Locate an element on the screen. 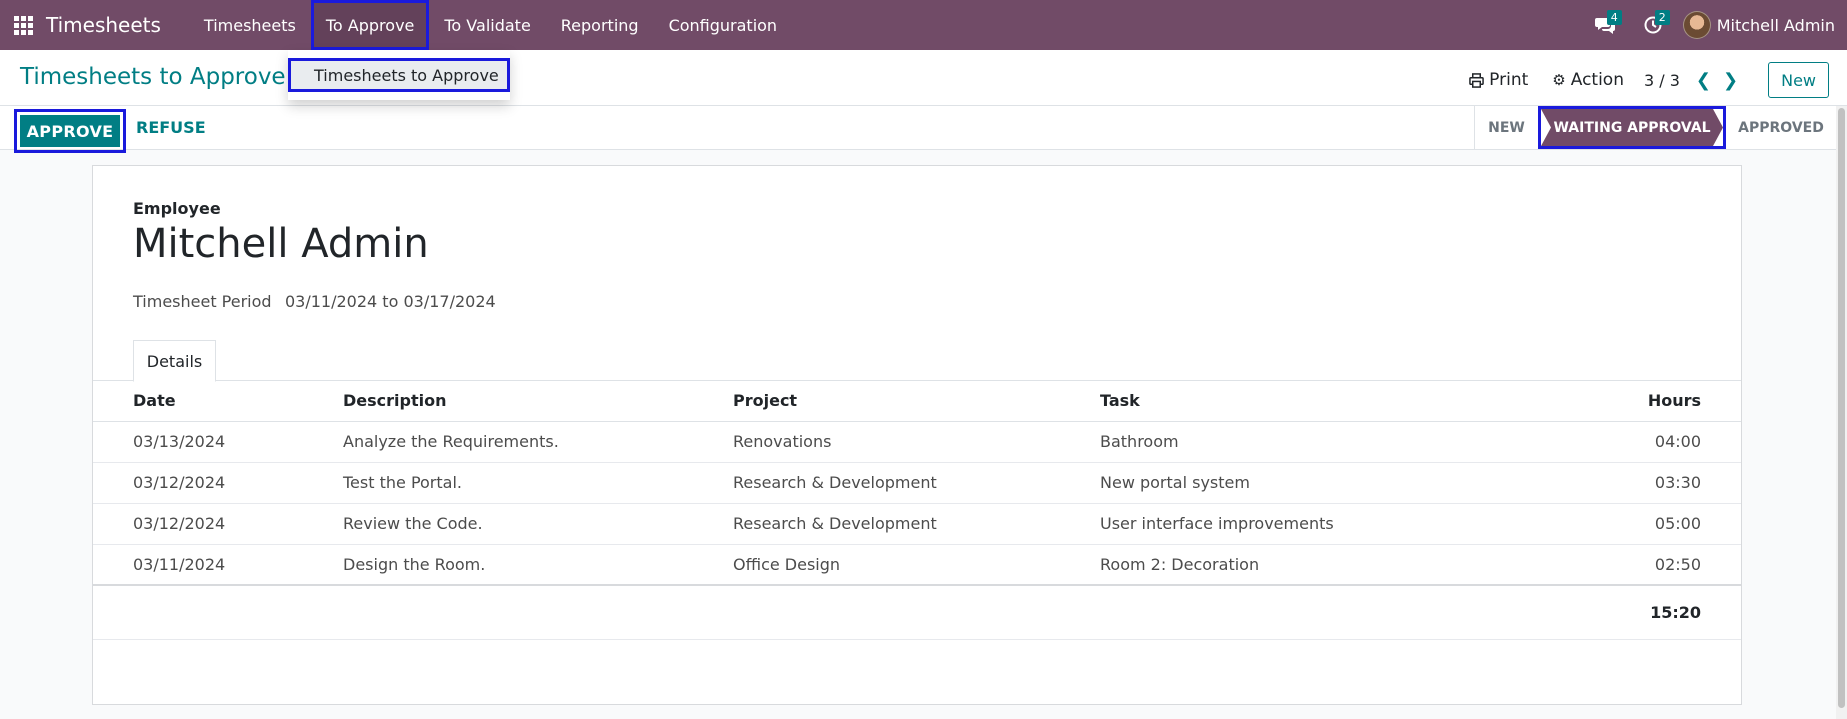 The height and width of the screenshot is (719, 1847). action-label: Action is located at coordinates (1597, 80).